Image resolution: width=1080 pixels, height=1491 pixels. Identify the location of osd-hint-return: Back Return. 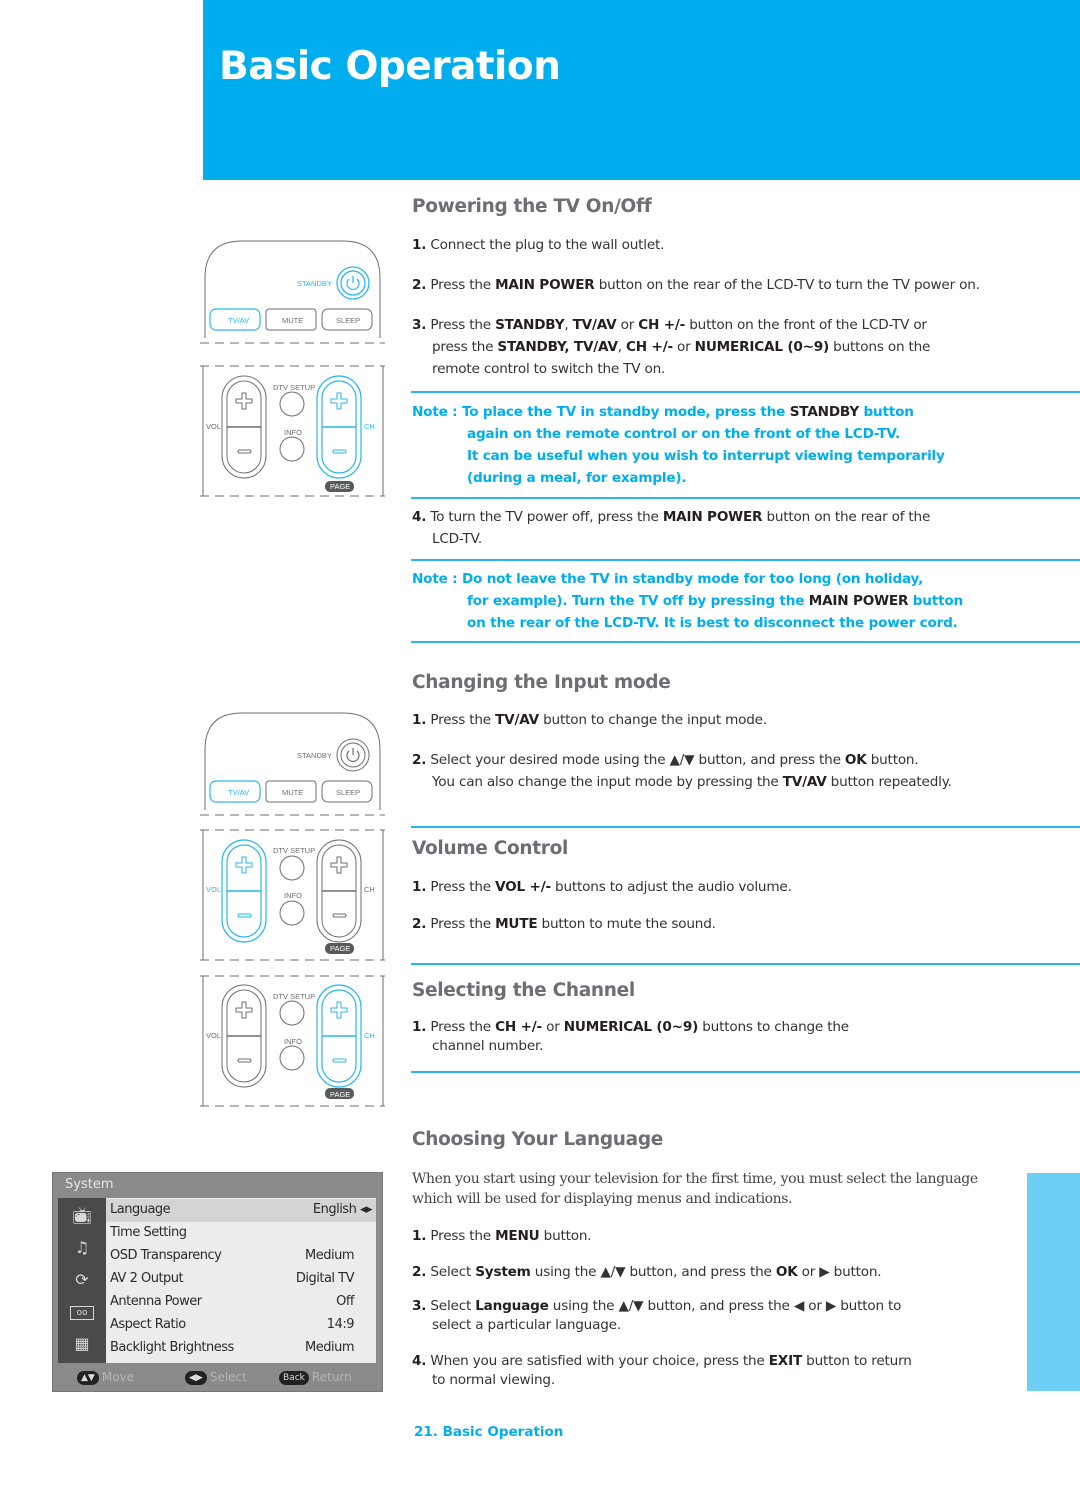
(315, 1377).